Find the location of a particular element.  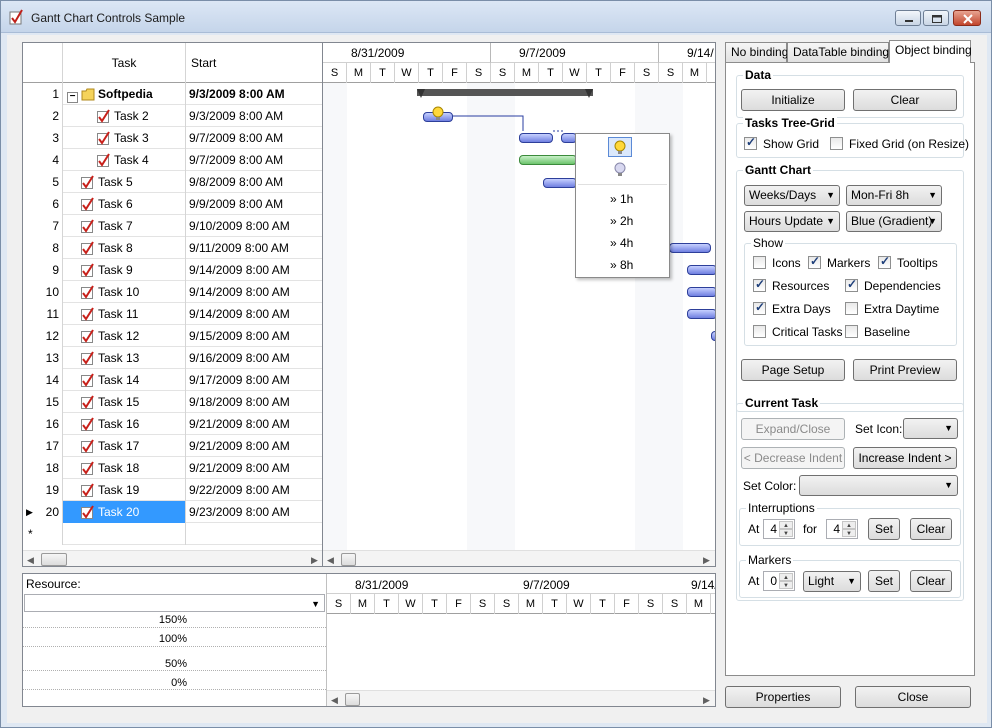

task-cell: Task 13 is located at coordinates (124, 358).